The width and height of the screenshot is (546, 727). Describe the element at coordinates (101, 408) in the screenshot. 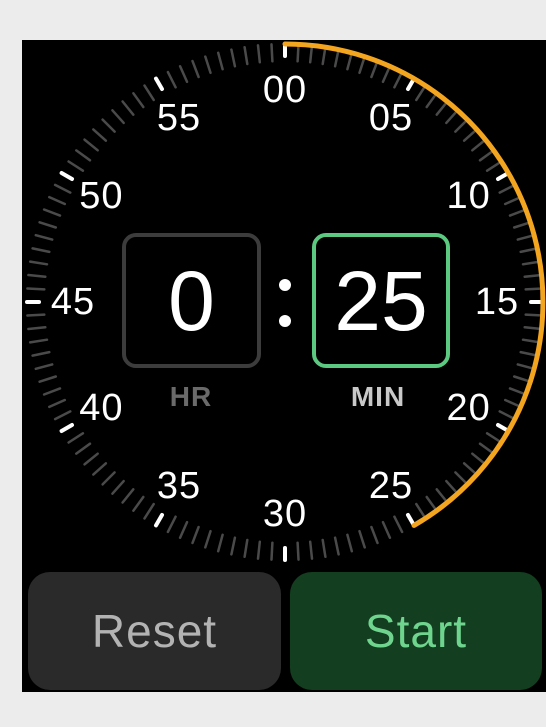

I see `dial-label-40: 40` at that location.